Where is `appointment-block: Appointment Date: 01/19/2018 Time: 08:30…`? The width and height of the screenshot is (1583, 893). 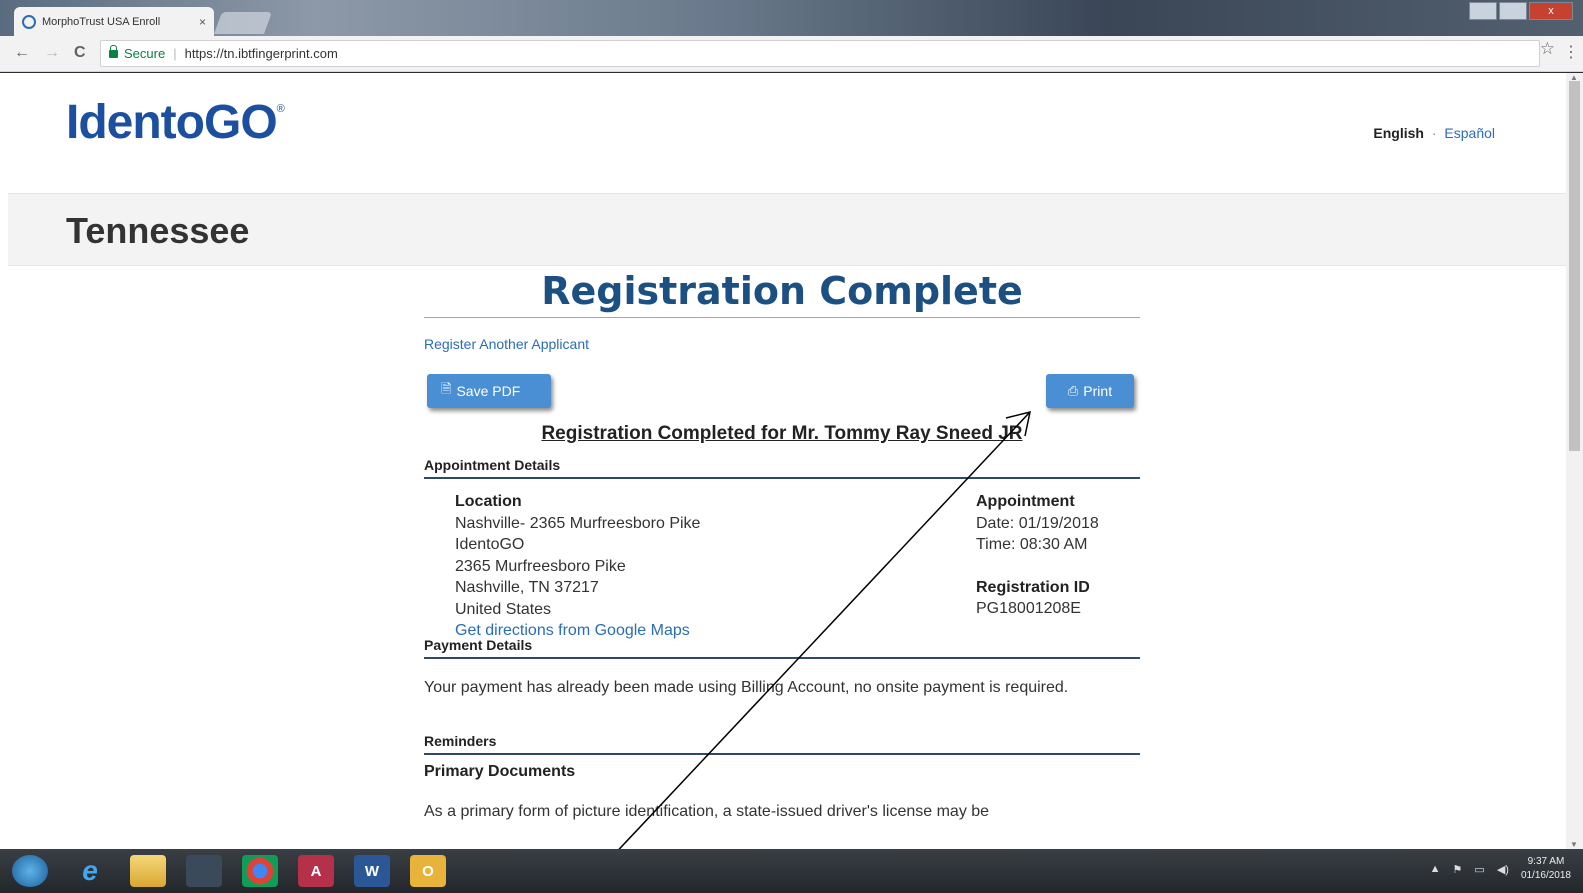 appointment-block: Appointment Date: 01/19/2018 Time: 08:30… is located at coordinates (1037, 555).